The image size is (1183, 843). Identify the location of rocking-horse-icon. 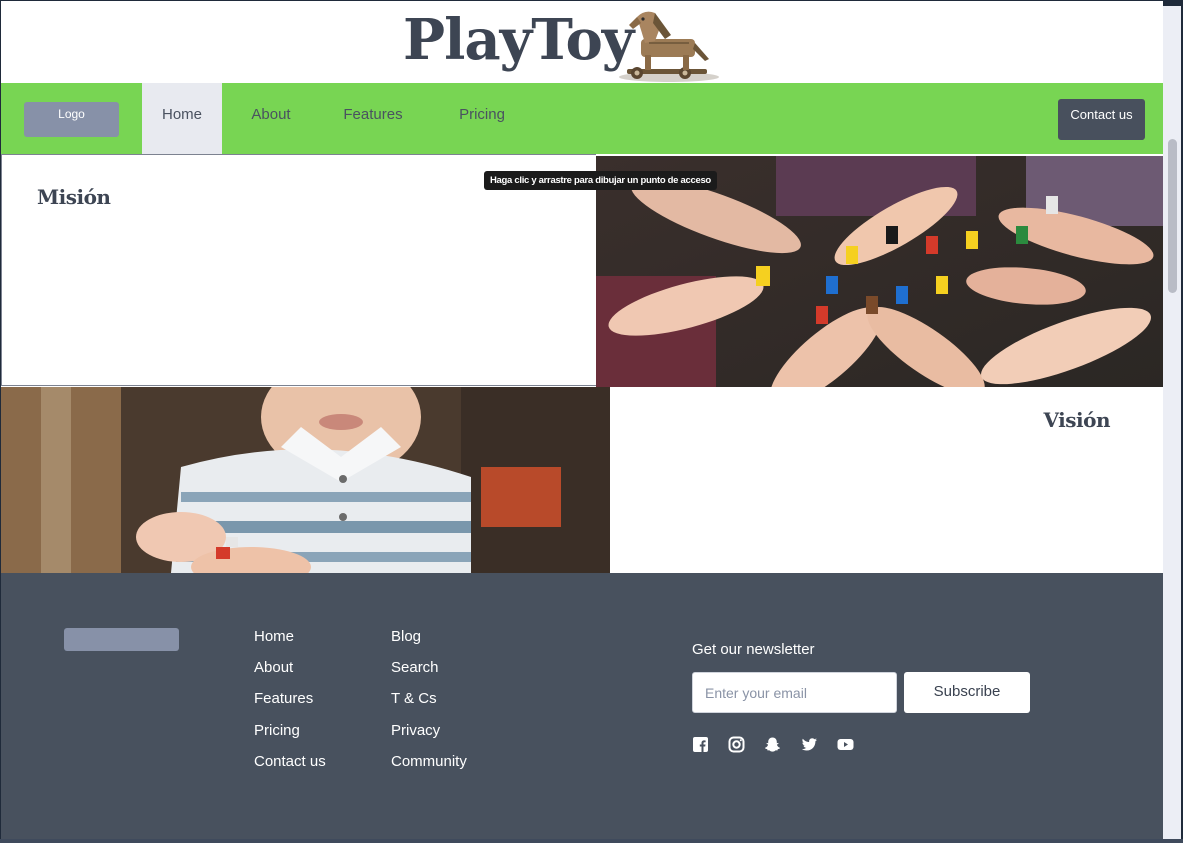
(669, 46).